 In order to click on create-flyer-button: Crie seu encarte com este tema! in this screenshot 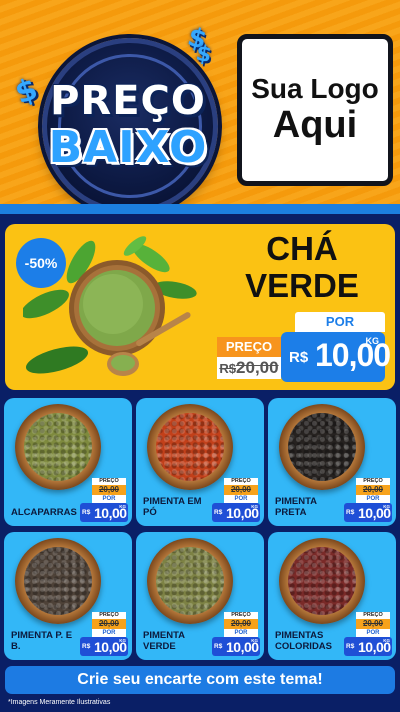, I will do `click(200, 680)`.